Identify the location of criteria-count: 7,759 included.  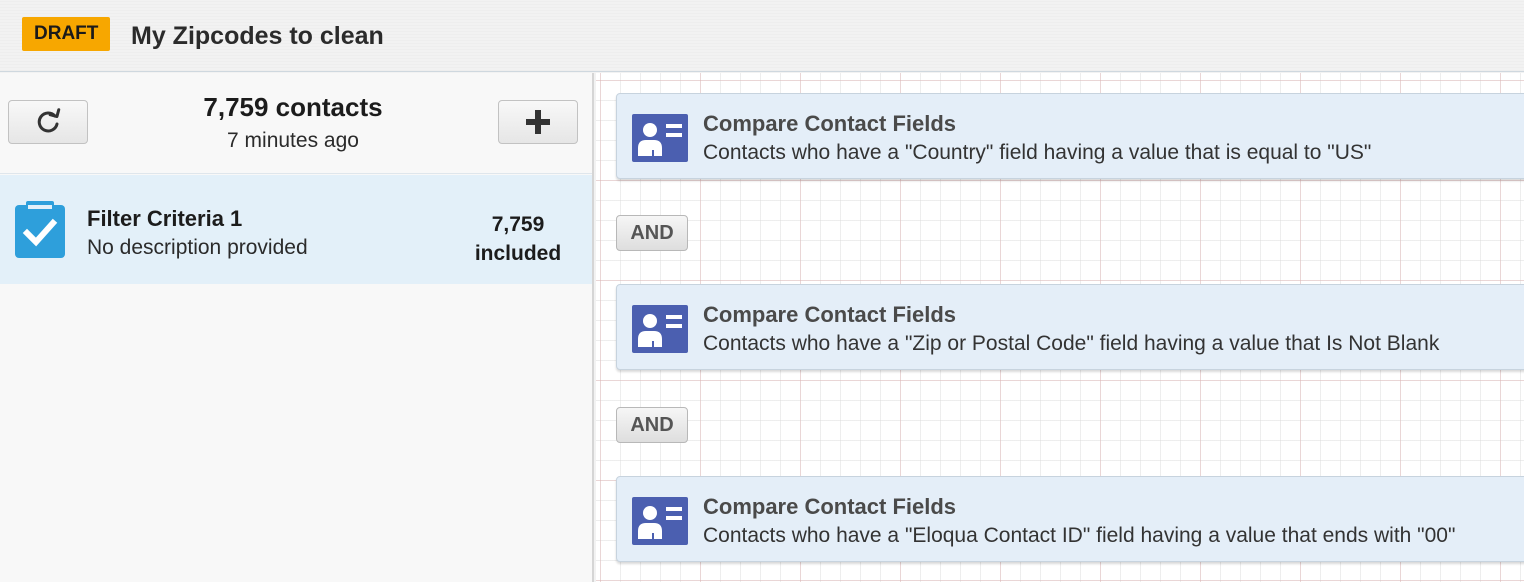
(518, 239).